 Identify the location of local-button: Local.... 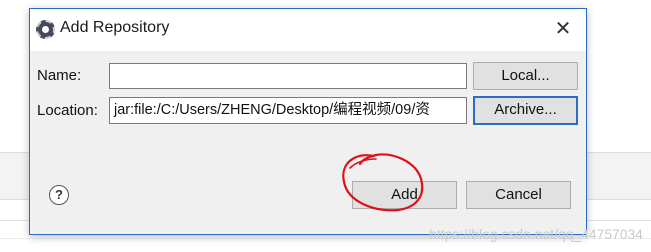
(525, 76).